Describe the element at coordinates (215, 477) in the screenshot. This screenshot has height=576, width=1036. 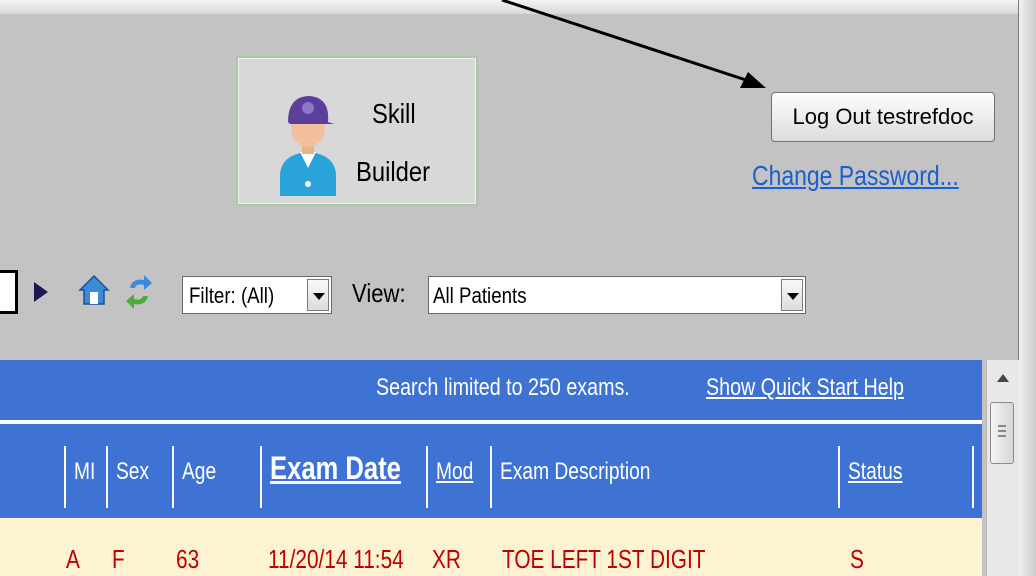
I see `column-header-age: Age` at that location.